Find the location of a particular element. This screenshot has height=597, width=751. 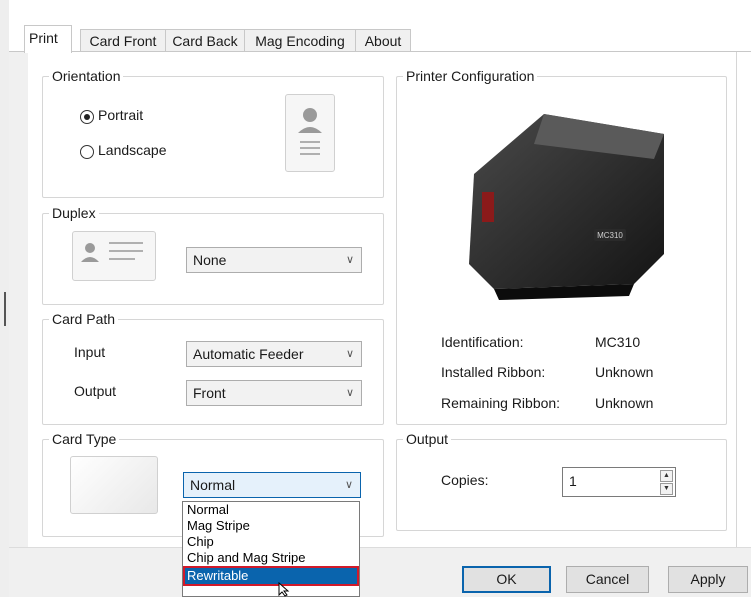

landscape-radio is located at coordinates (87, 152).